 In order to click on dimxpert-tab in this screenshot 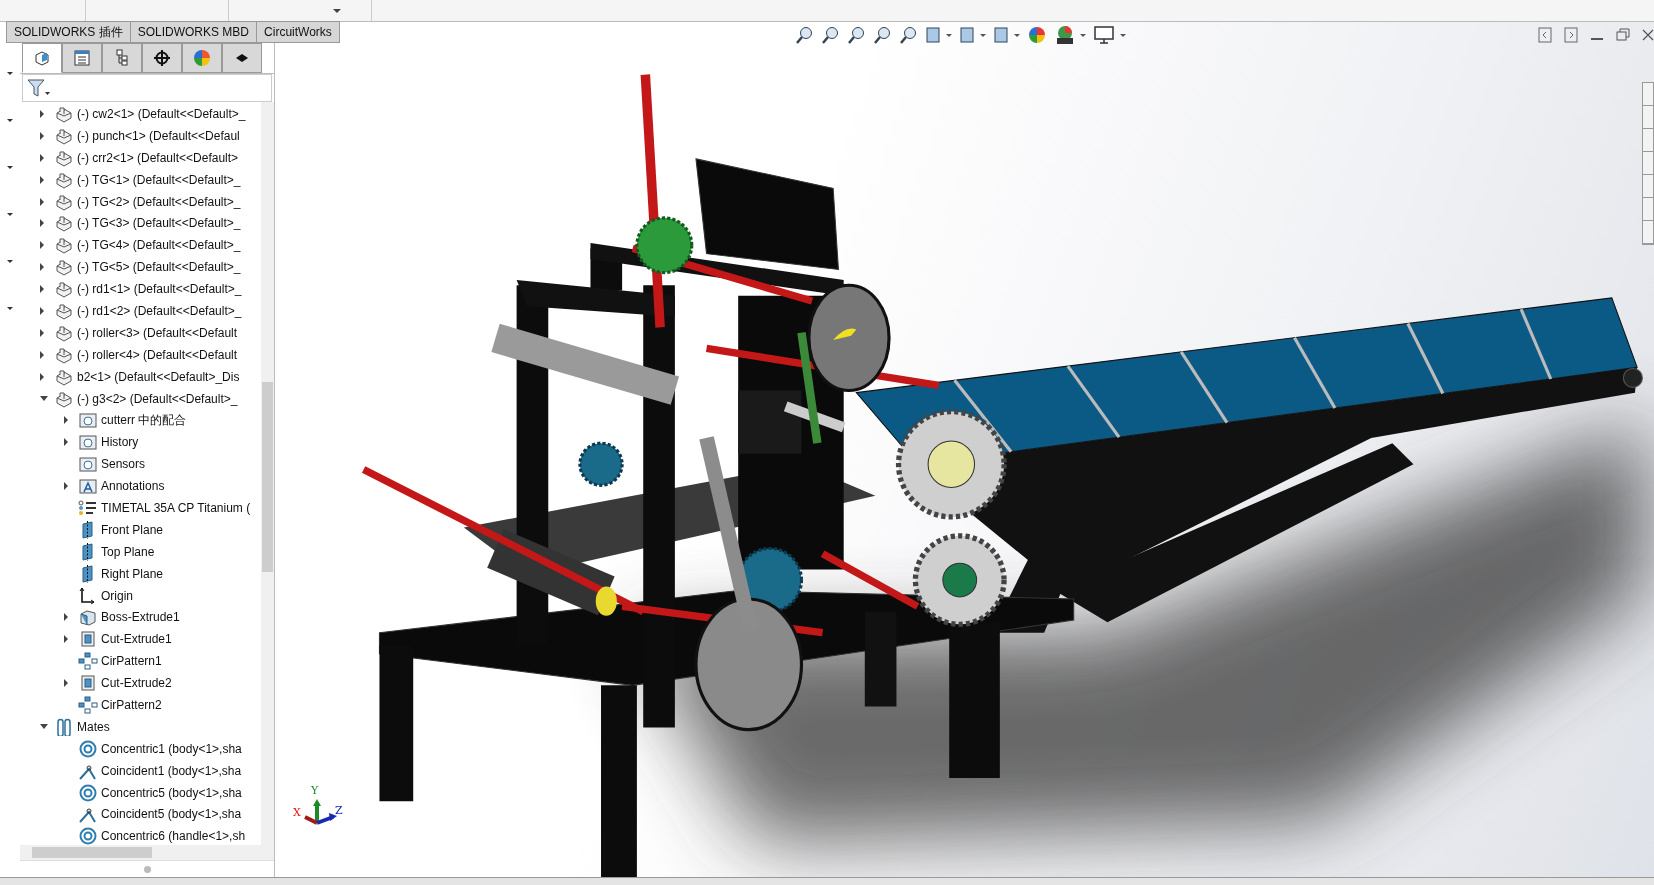, I will do `click(162, 58)`.